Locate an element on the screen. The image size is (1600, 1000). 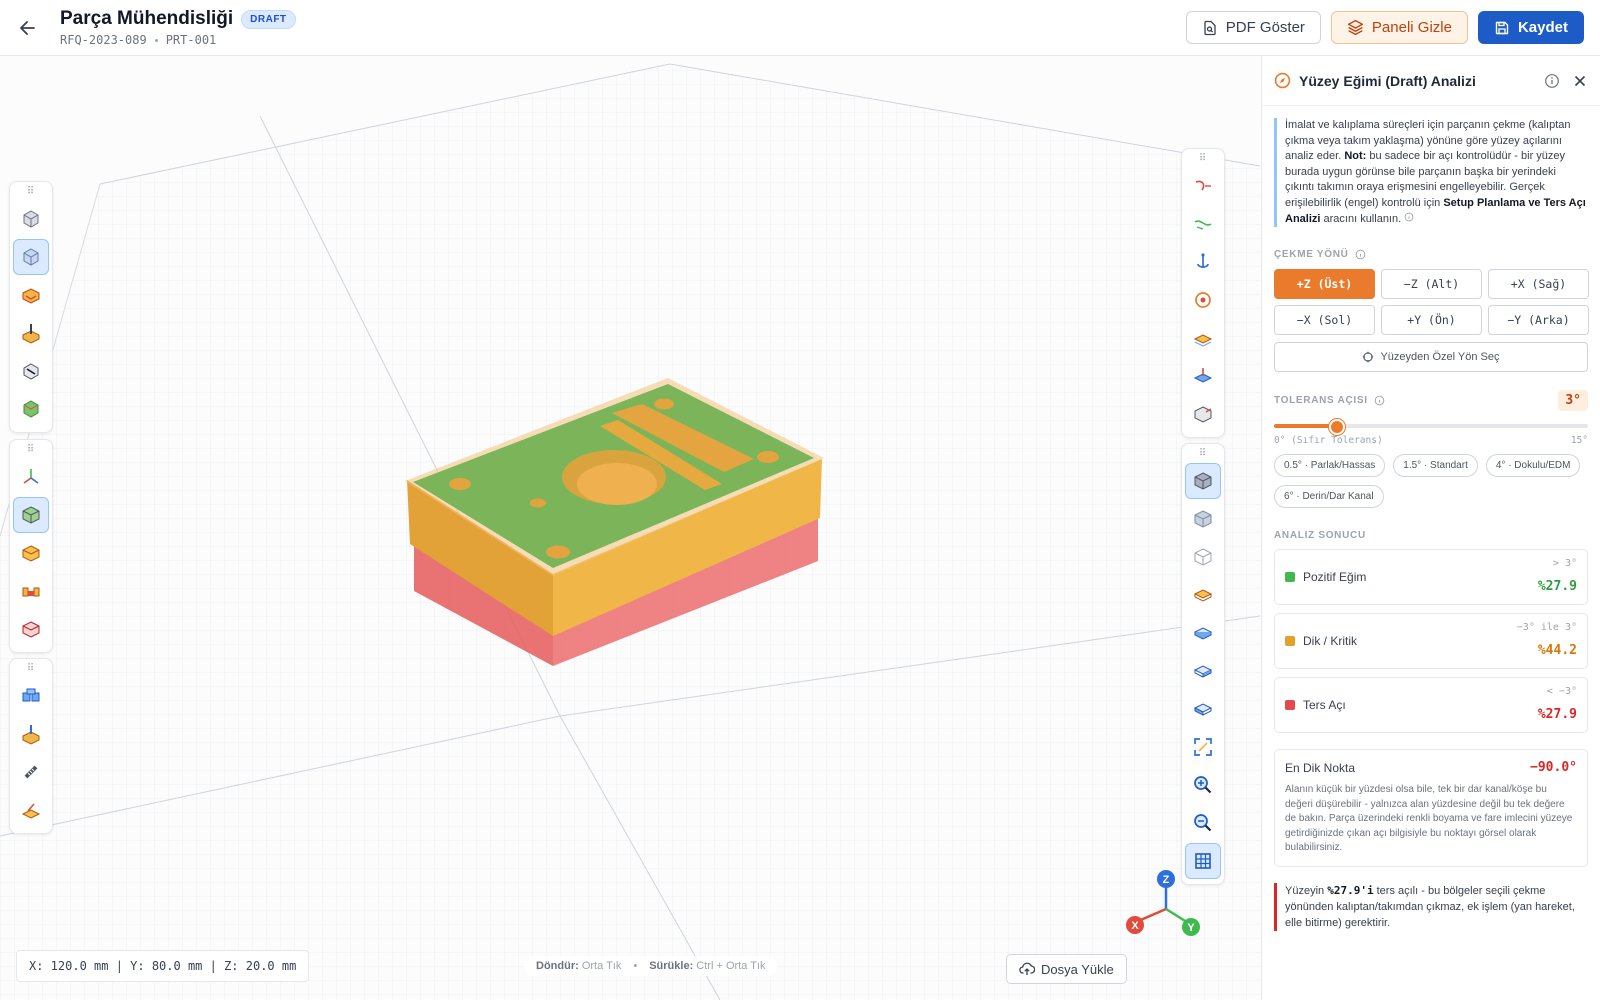
tool-surface-color is located at coordinates (31, 409).